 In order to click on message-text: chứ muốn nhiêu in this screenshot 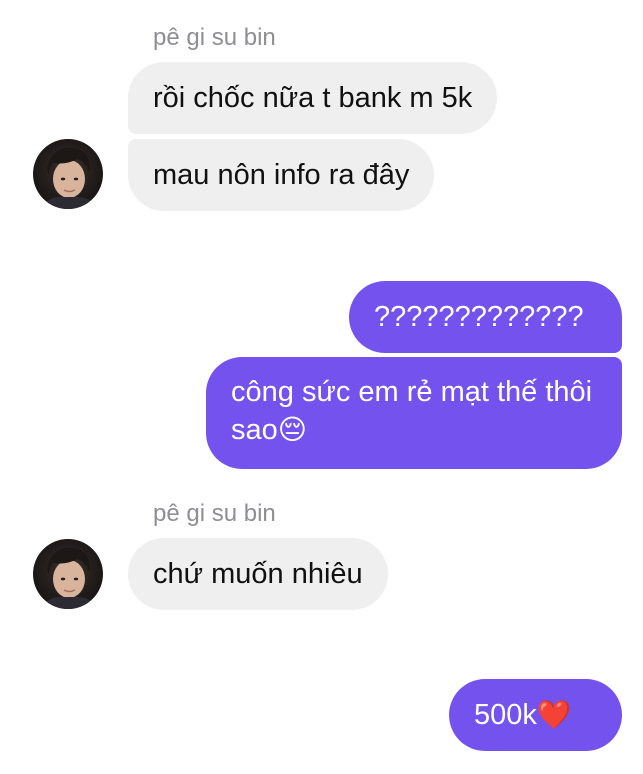, I will do `click(258, 574)`.